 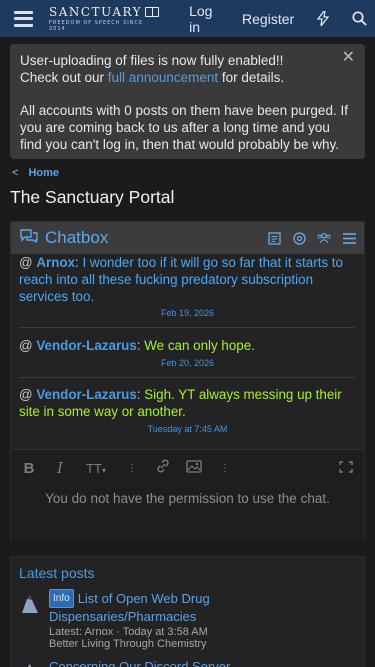 I want to click on breadcrumb-home: Home, so click(x=43, y=173).